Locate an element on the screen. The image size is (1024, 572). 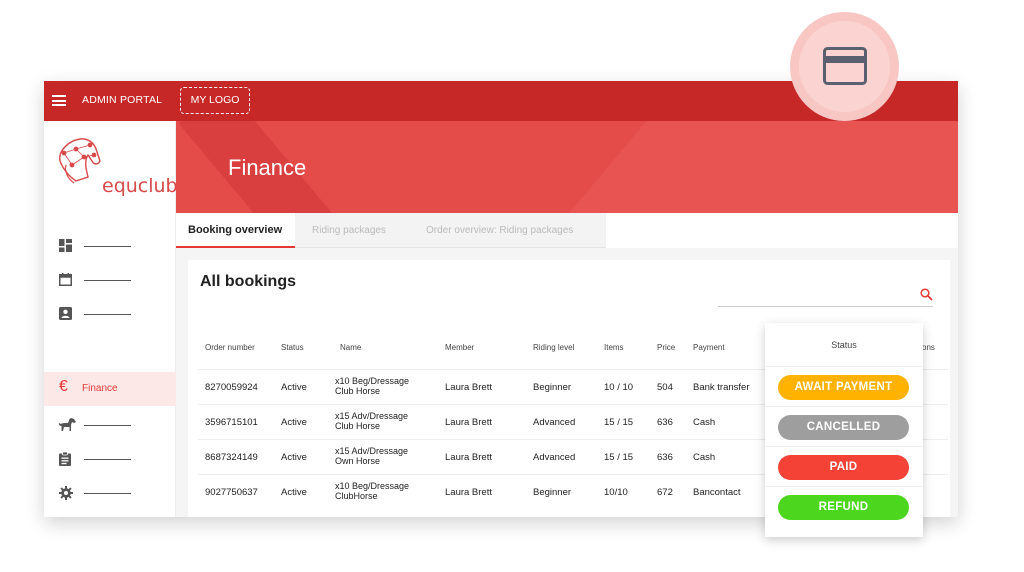
card-title: All bookings is located at coordinates (248, 281).